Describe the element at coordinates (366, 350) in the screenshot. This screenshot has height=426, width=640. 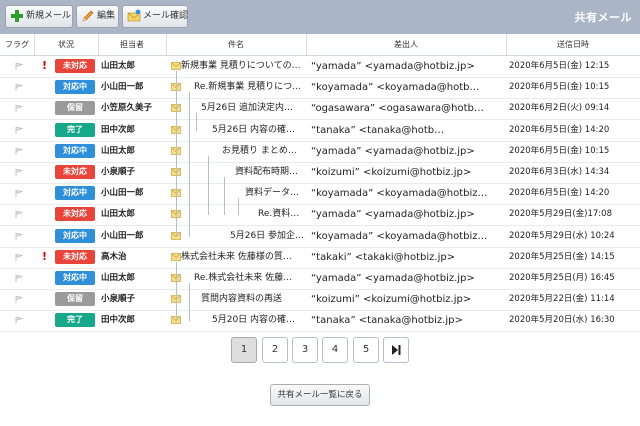
I see `page-5-button: 5` at that location.